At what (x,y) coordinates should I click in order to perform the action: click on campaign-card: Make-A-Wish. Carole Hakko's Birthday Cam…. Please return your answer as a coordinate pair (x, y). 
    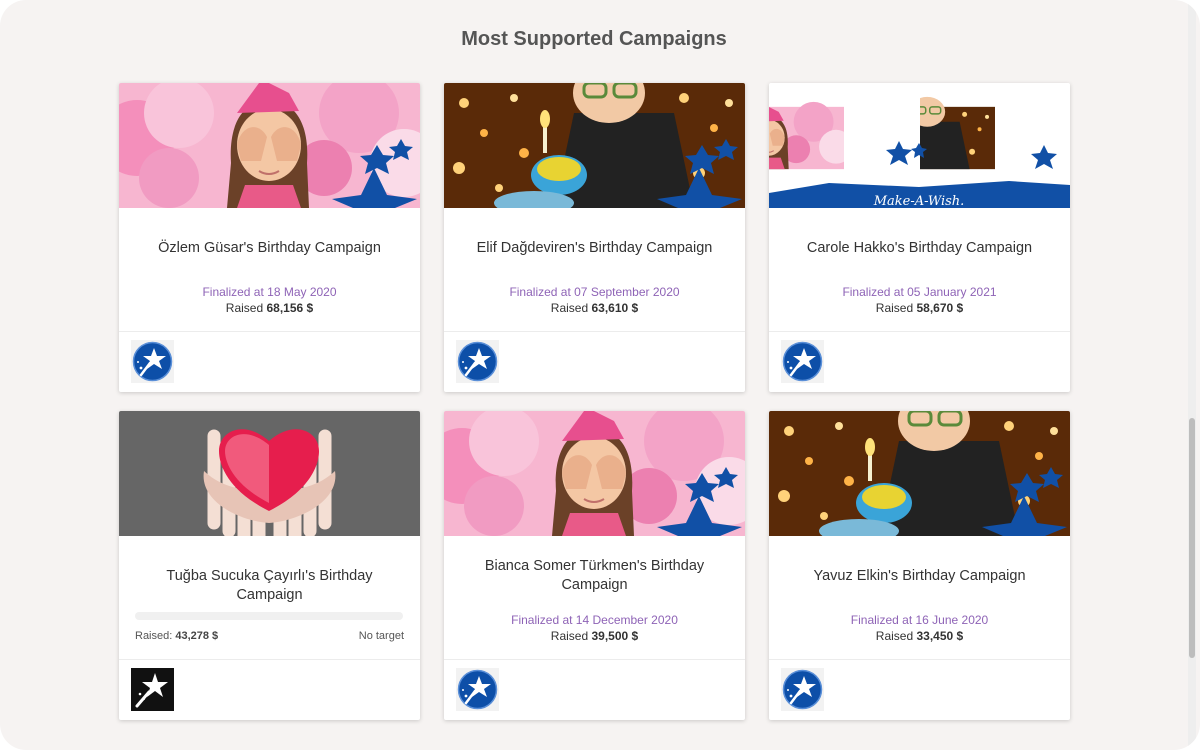
    Looking at the image, I should click on (919, 237).